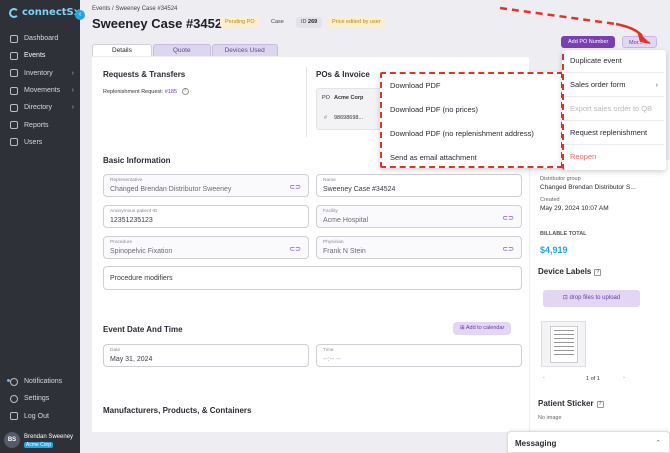 The image size is (670, 453). I want to click on hash-icon: #, so click(326, 118).